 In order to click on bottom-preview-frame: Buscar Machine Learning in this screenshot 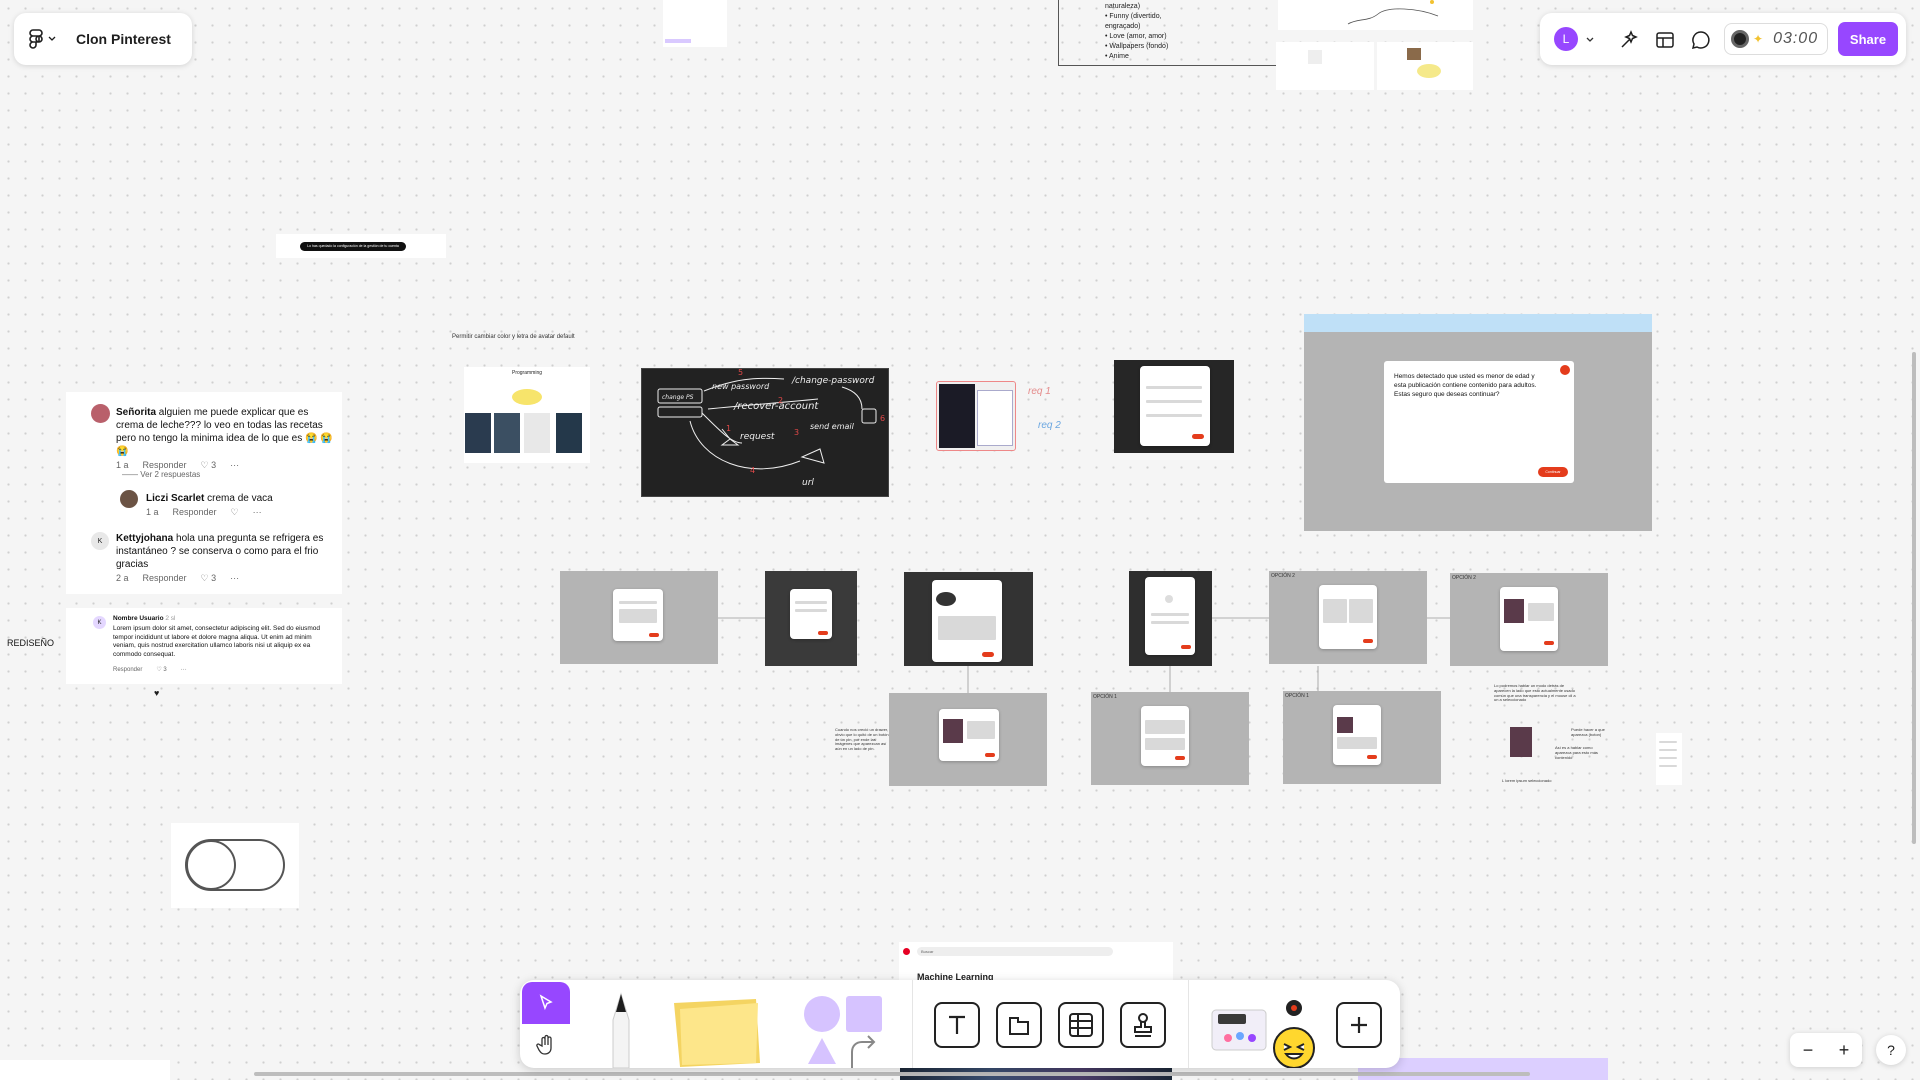, I will do `click(1036, 962)`.